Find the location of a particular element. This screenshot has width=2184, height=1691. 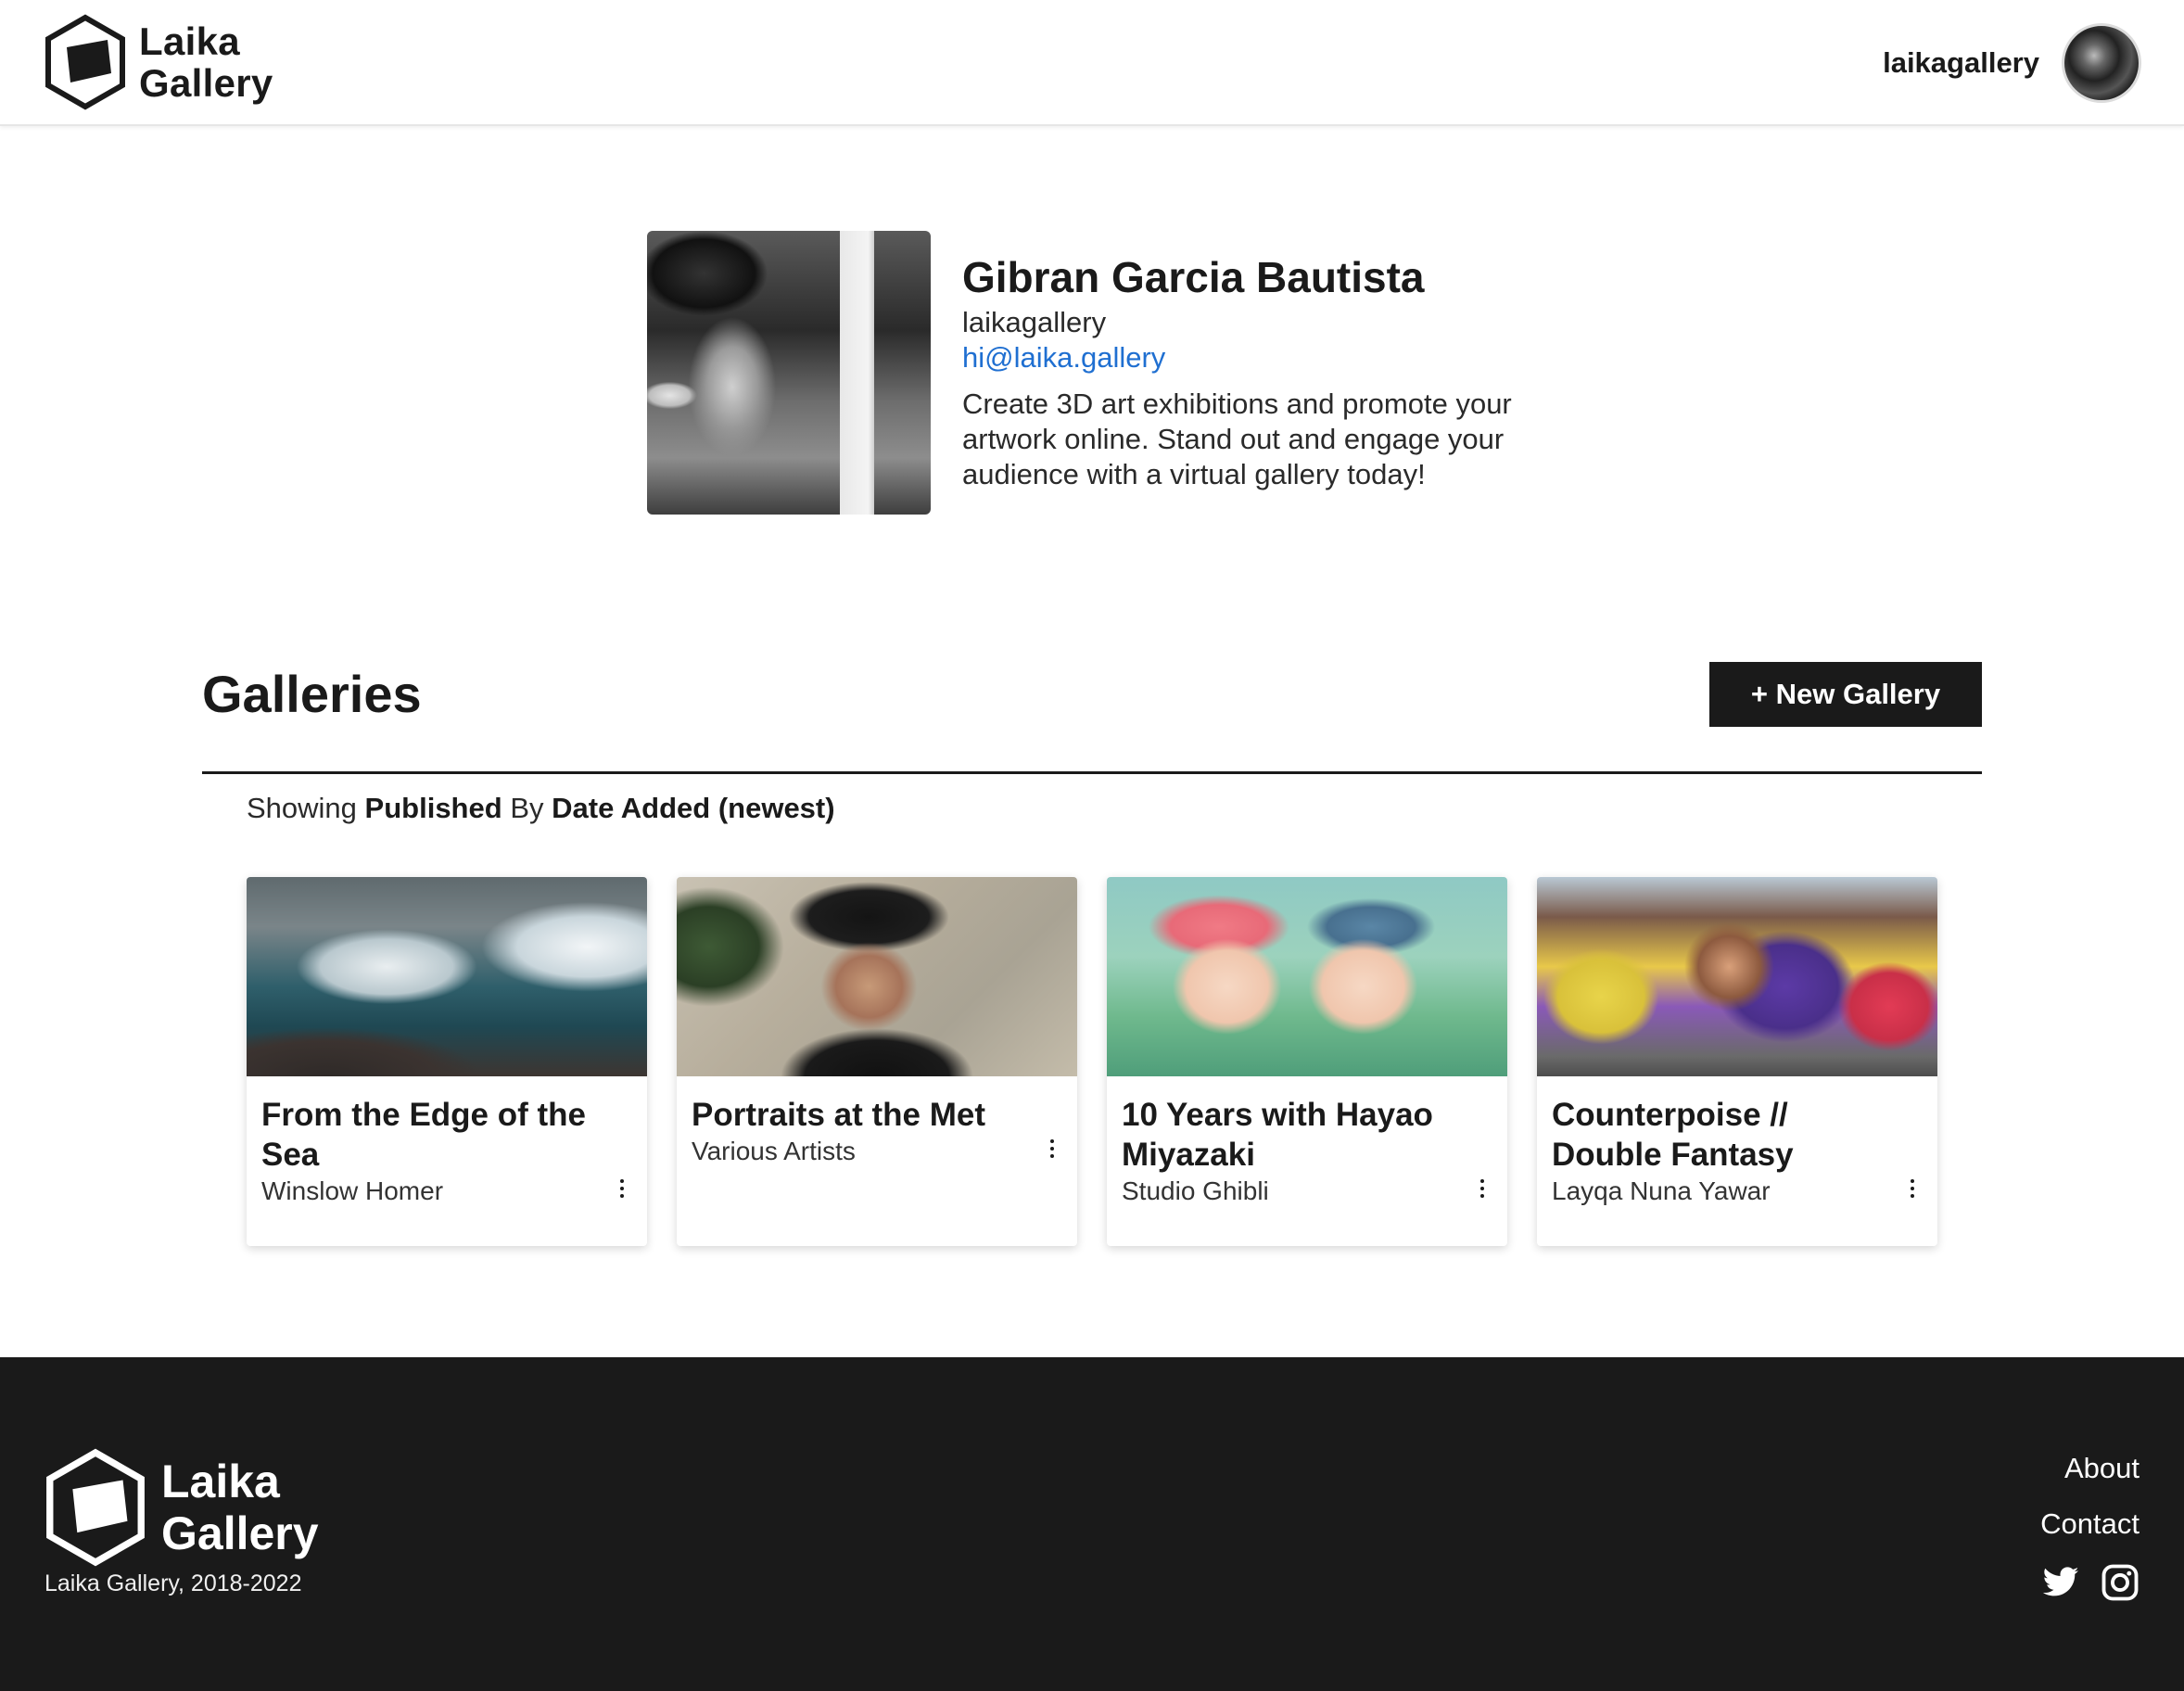

gallery-card-subtitle: Winslow Homer is located at coordinates (352, 1190).